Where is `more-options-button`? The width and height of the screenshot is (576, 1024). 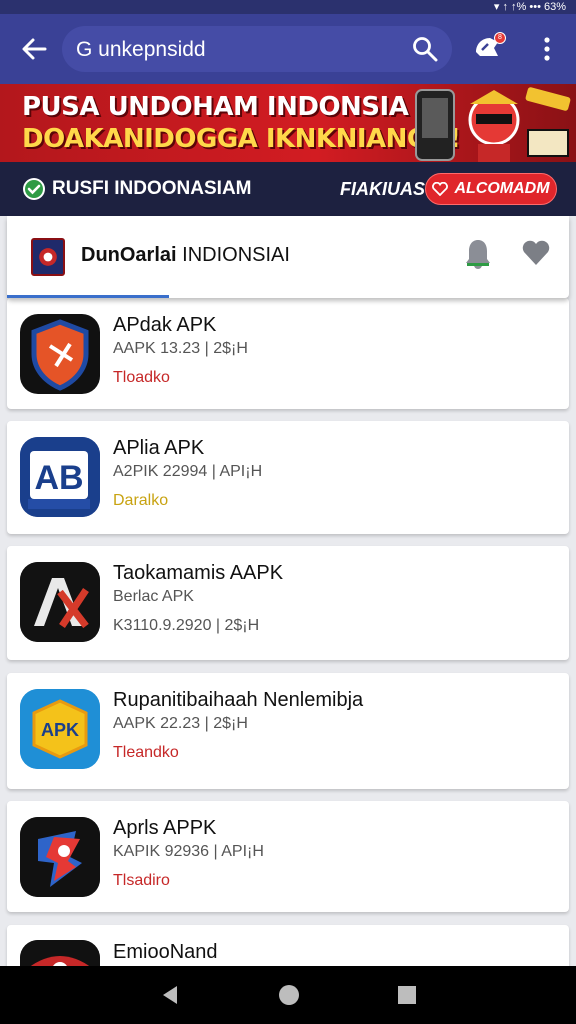 more-options-button is located at coordinates (547, 49).